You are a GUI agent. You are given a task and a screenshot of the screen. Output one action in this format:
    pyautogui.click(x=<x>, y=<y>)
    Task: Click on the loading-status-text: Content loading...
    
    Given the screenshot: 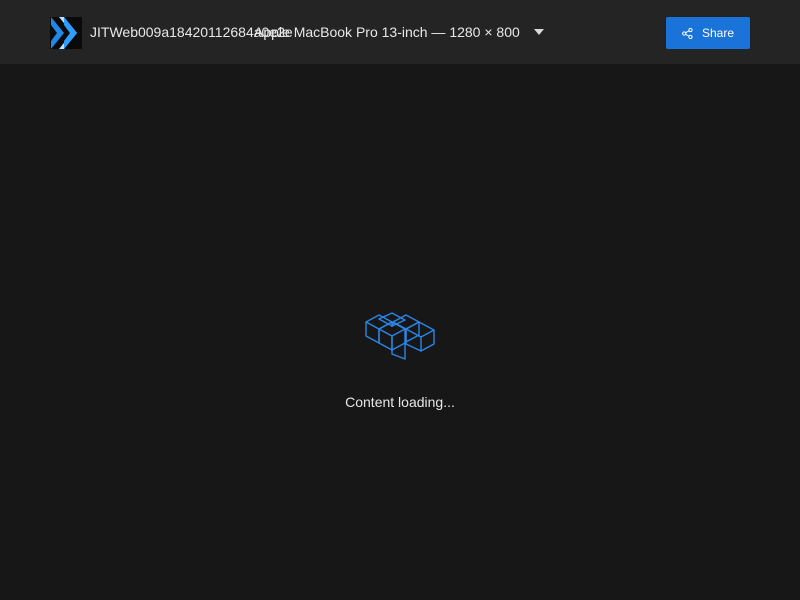 What is the action you would take?
    pyautogui.click(x=400, y=402)
    